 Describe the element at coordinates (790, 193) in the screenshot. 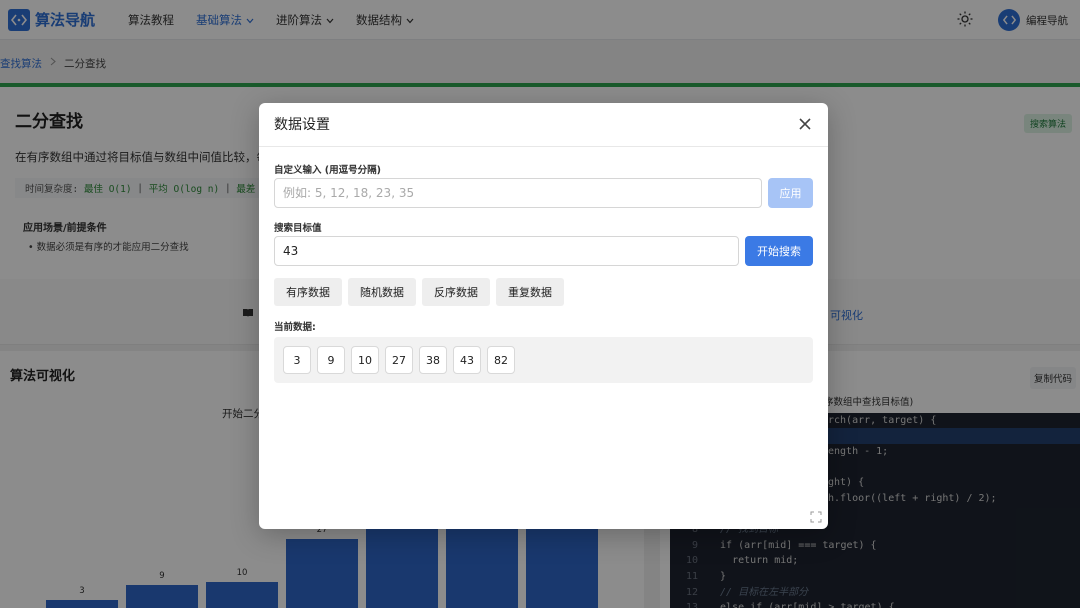

I see `apply-button: 应用` at that location.